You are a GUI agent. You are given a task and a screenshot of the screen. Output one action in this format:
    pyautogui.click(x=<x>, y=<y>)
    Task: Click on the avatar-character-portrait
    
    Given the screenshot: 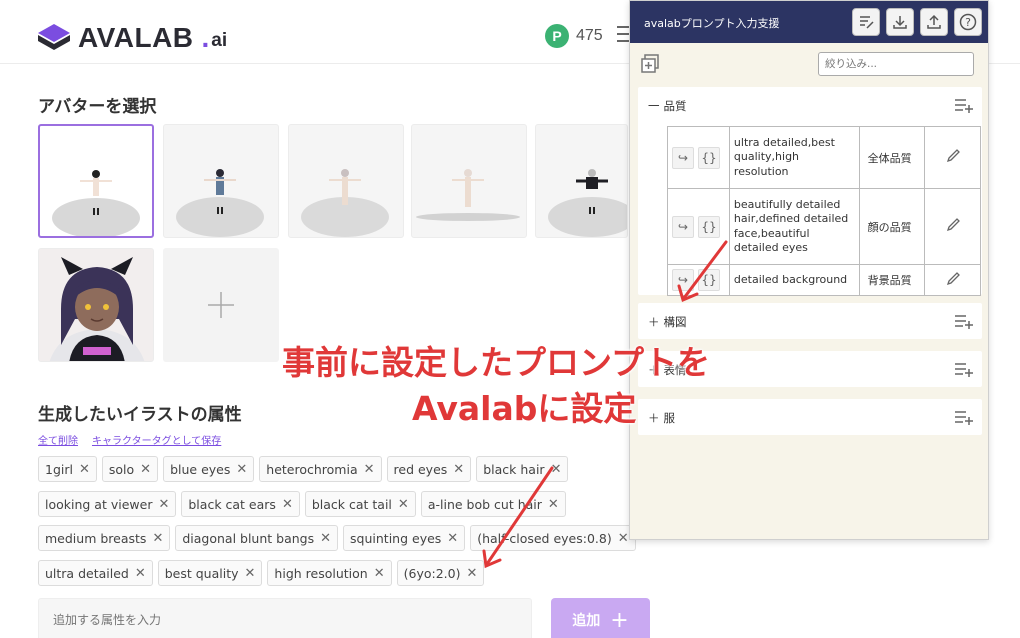 What is the action you would take?
    pyautogui.click(x=96, y=305)
    